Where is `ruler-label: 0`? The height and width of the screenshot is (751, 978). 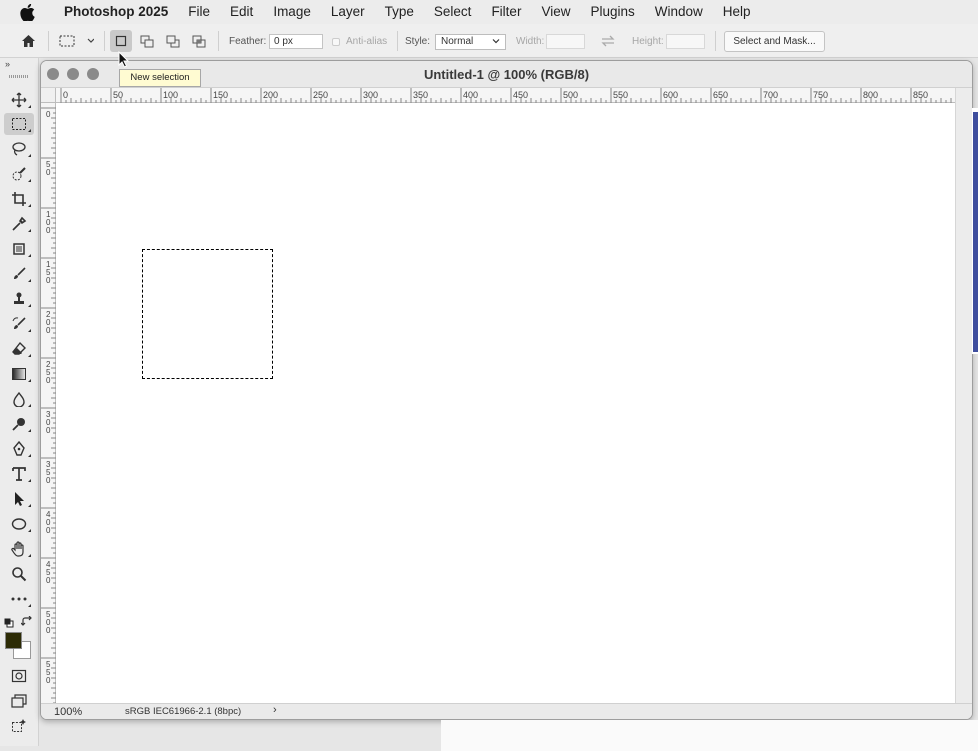 ruler-label: 0 is located at coordinates (48, 114).